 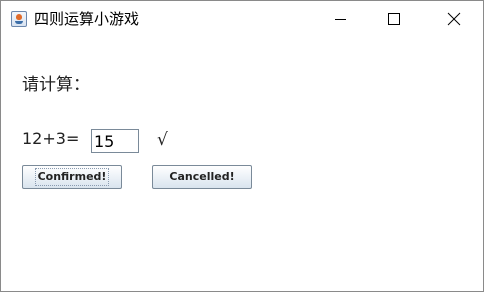 I want to click on maximize-button, so click(x=394, y=19).